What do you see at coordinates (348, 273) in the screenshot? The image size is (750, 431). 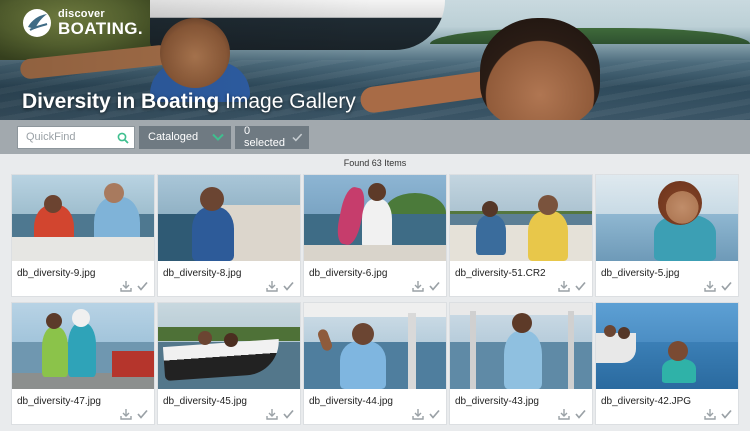 I see `file-name: db_diversity-6.jpg` at bounding box center [348, 273].